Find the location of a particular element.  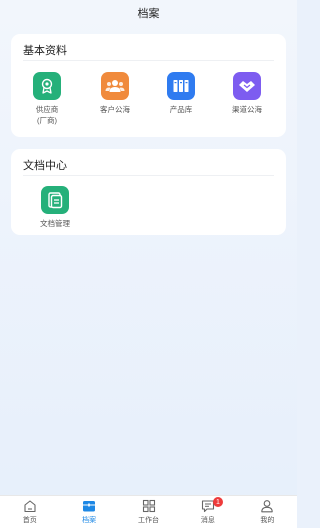

product-library-label: 产品库 is located at coordinates (181, 109).